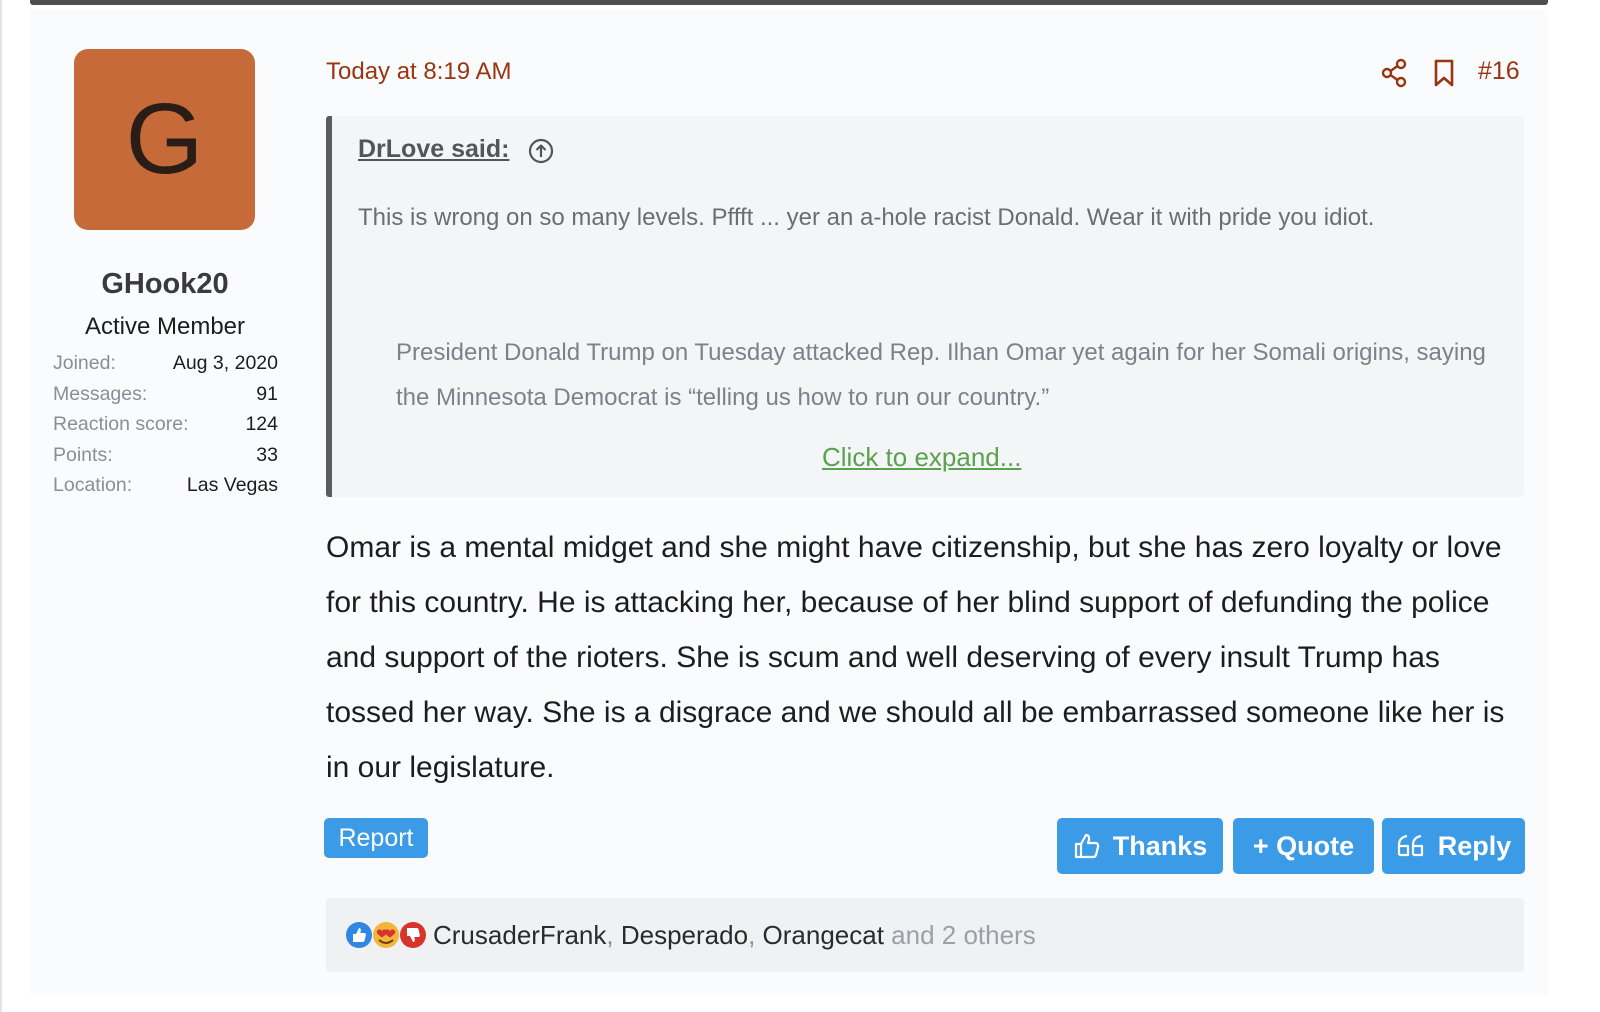 The width and height of the screenshot is (1600, 1012). I want to click on username: GHook20, so click(165, 284).